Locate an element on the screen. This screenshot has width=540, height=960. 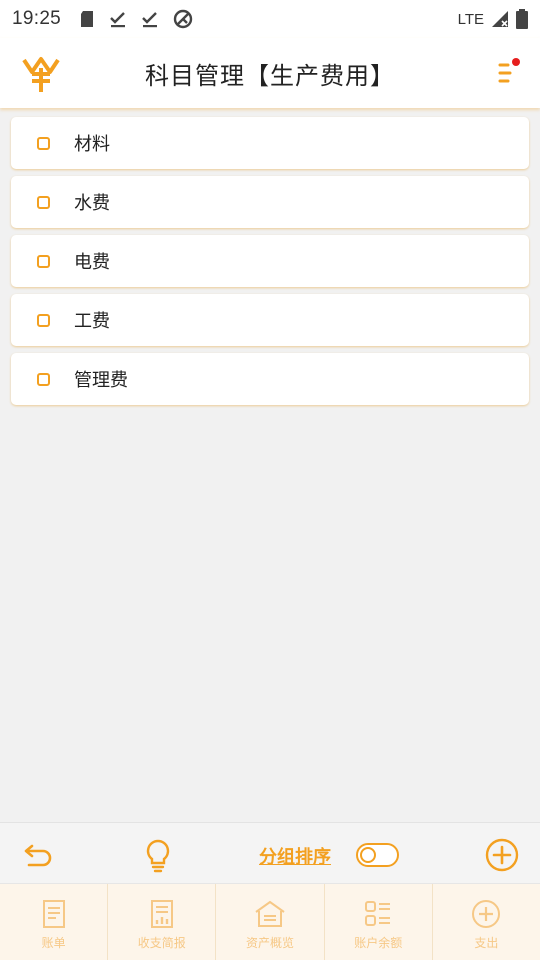
tab-label: 账户余额 is located at coordinates (378, 943).